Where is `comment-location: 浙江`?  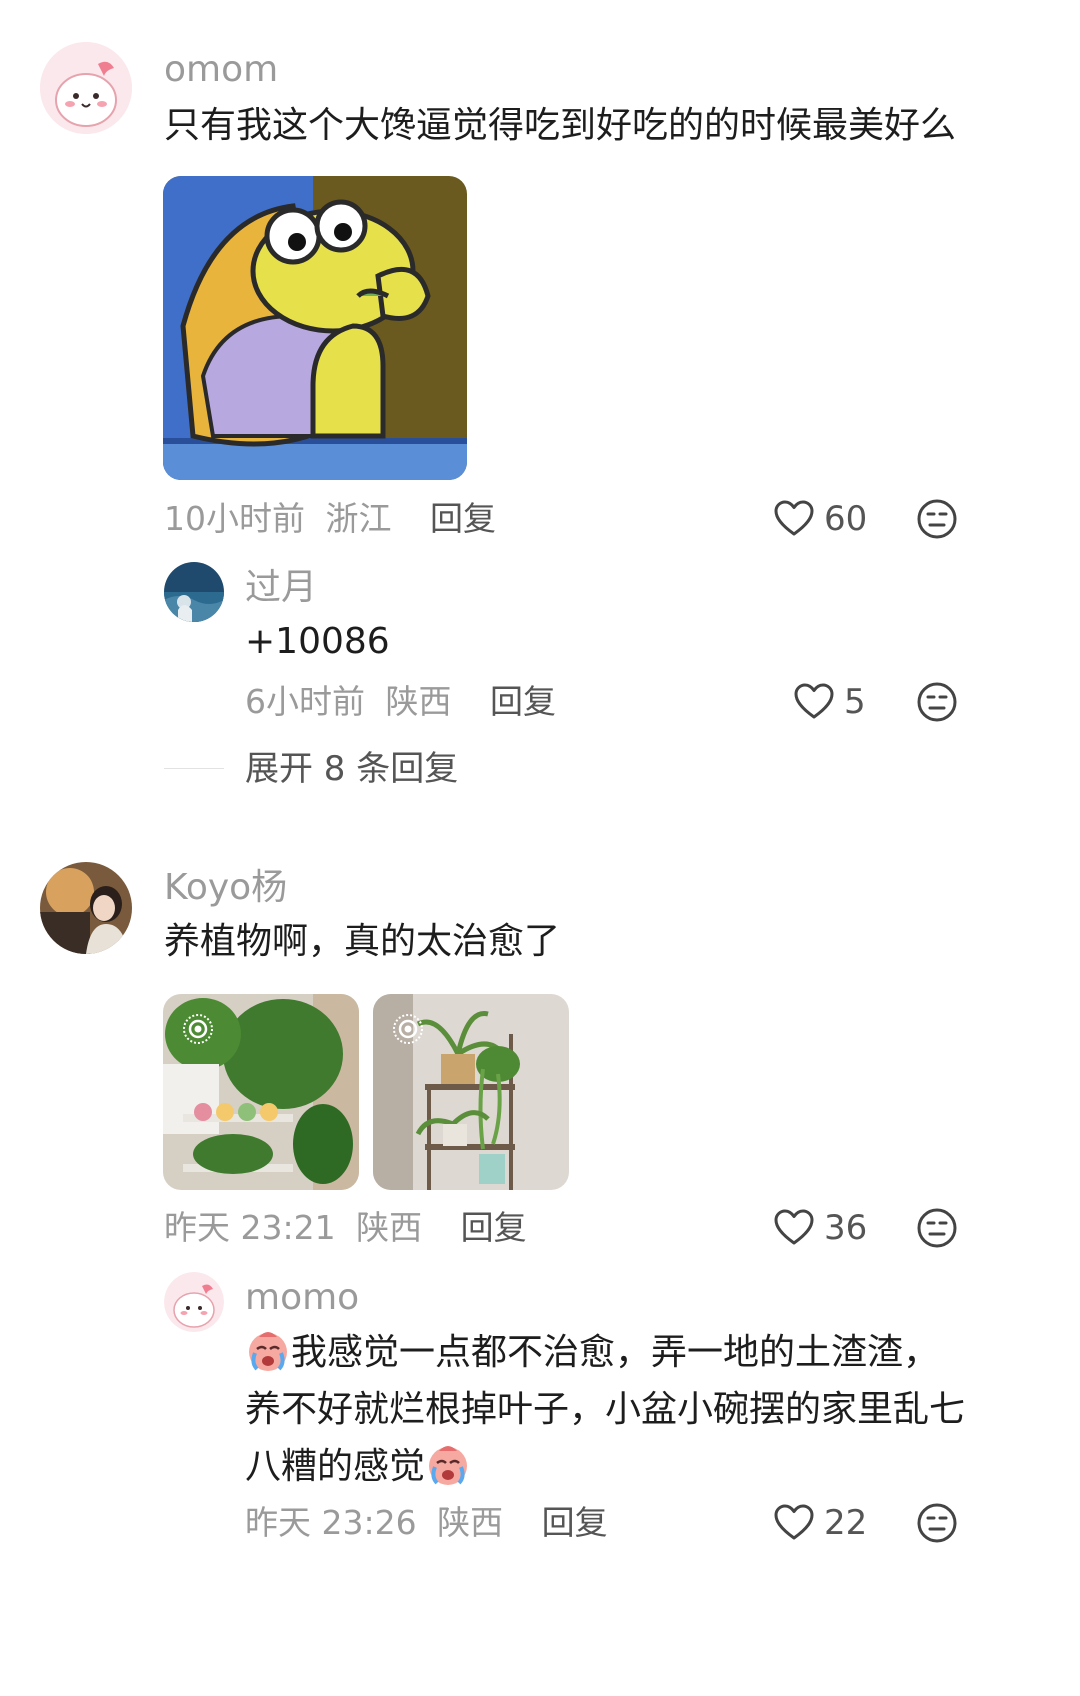 comment-location: 浙江 is located at coordinates (358, 518).